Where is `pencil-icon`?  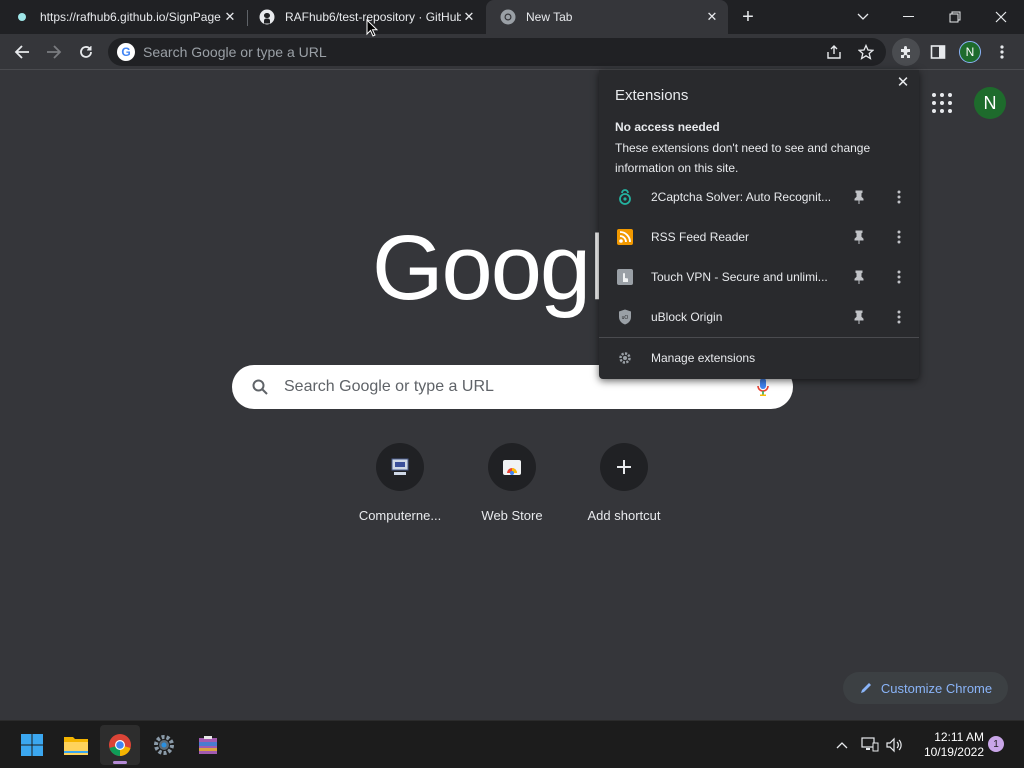
pencil-icon is located at coordinates (865, 688).